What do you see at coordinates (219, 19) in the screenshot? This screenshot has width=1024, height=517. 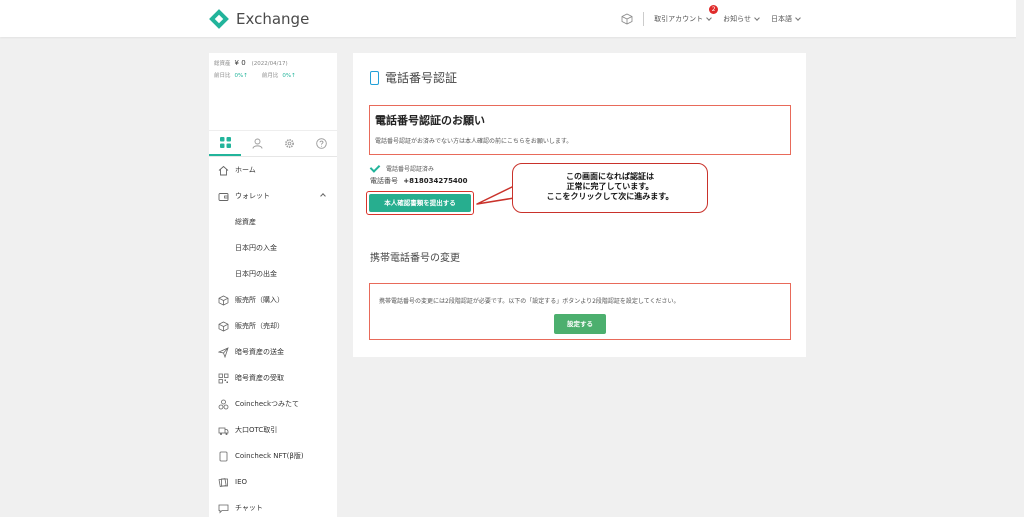 I see `logo-icon` at bounding box center [219, 19].